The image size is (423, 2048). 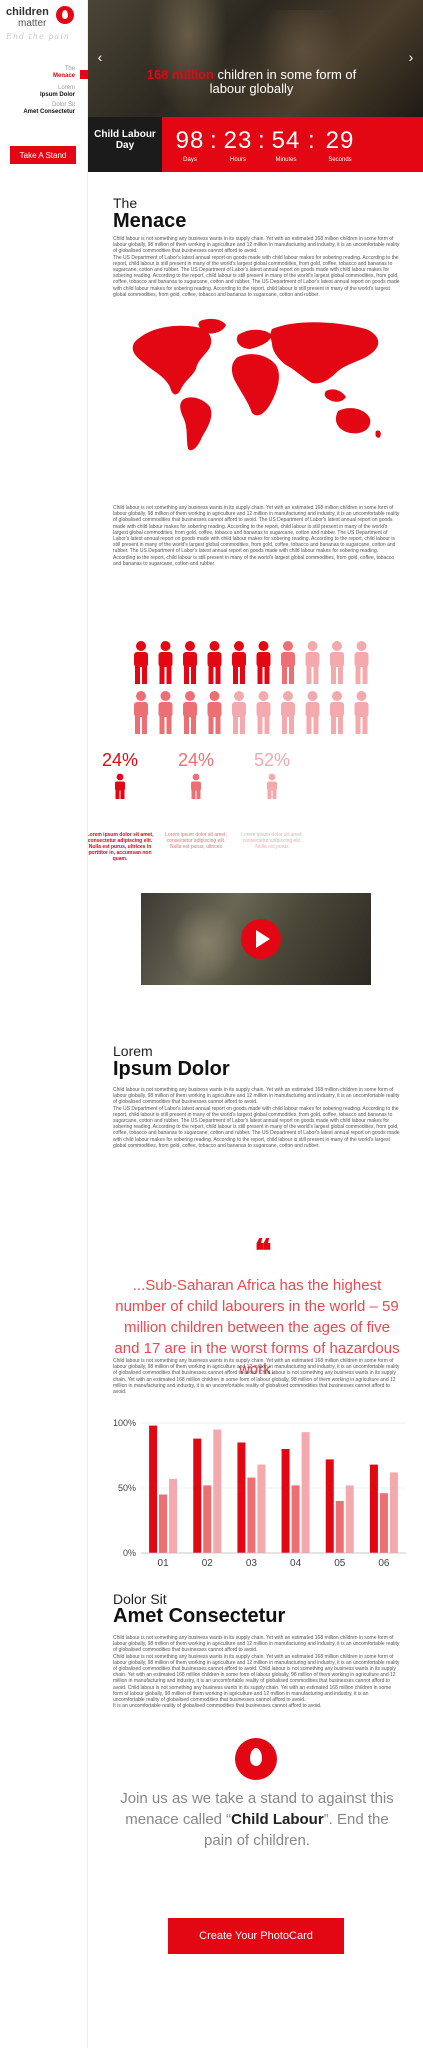 What do you see at coordinates (263, 1251) in the screenshot?
I see `quote-icon: ❝` at bounding box center [263, 1251].